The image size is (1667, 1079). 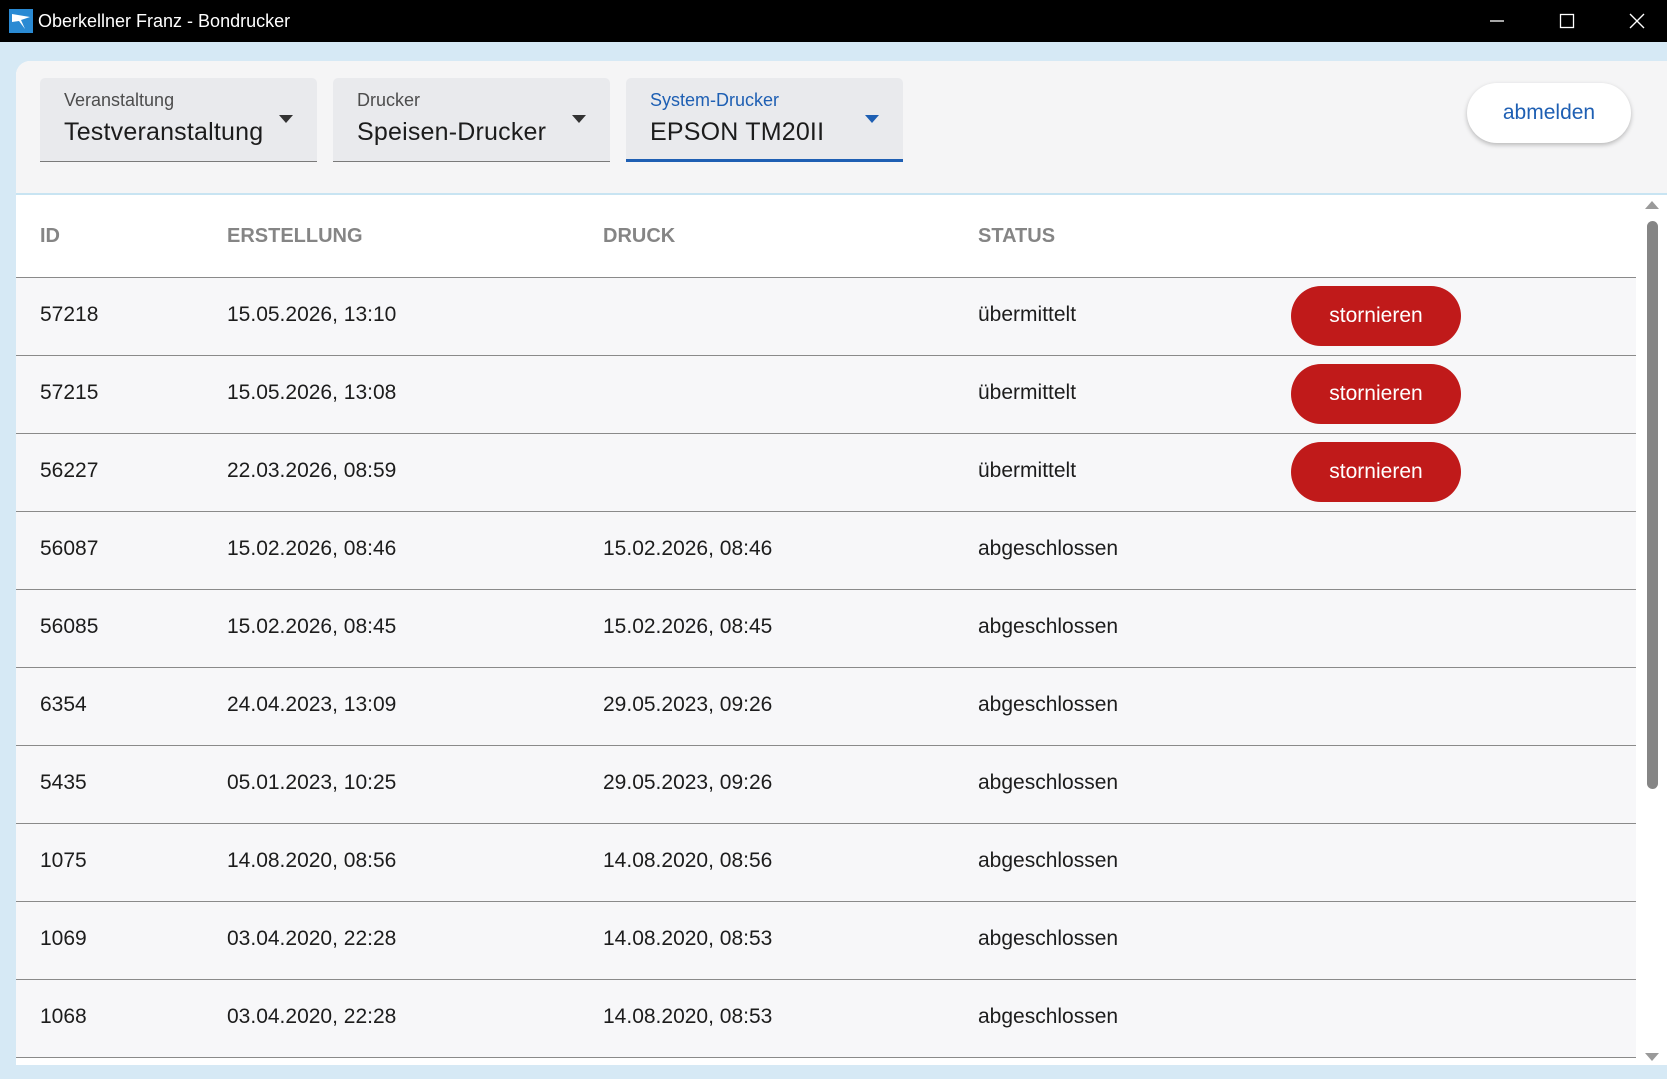 I want to click on cell-id: 56087, so click(x=69, y=548).